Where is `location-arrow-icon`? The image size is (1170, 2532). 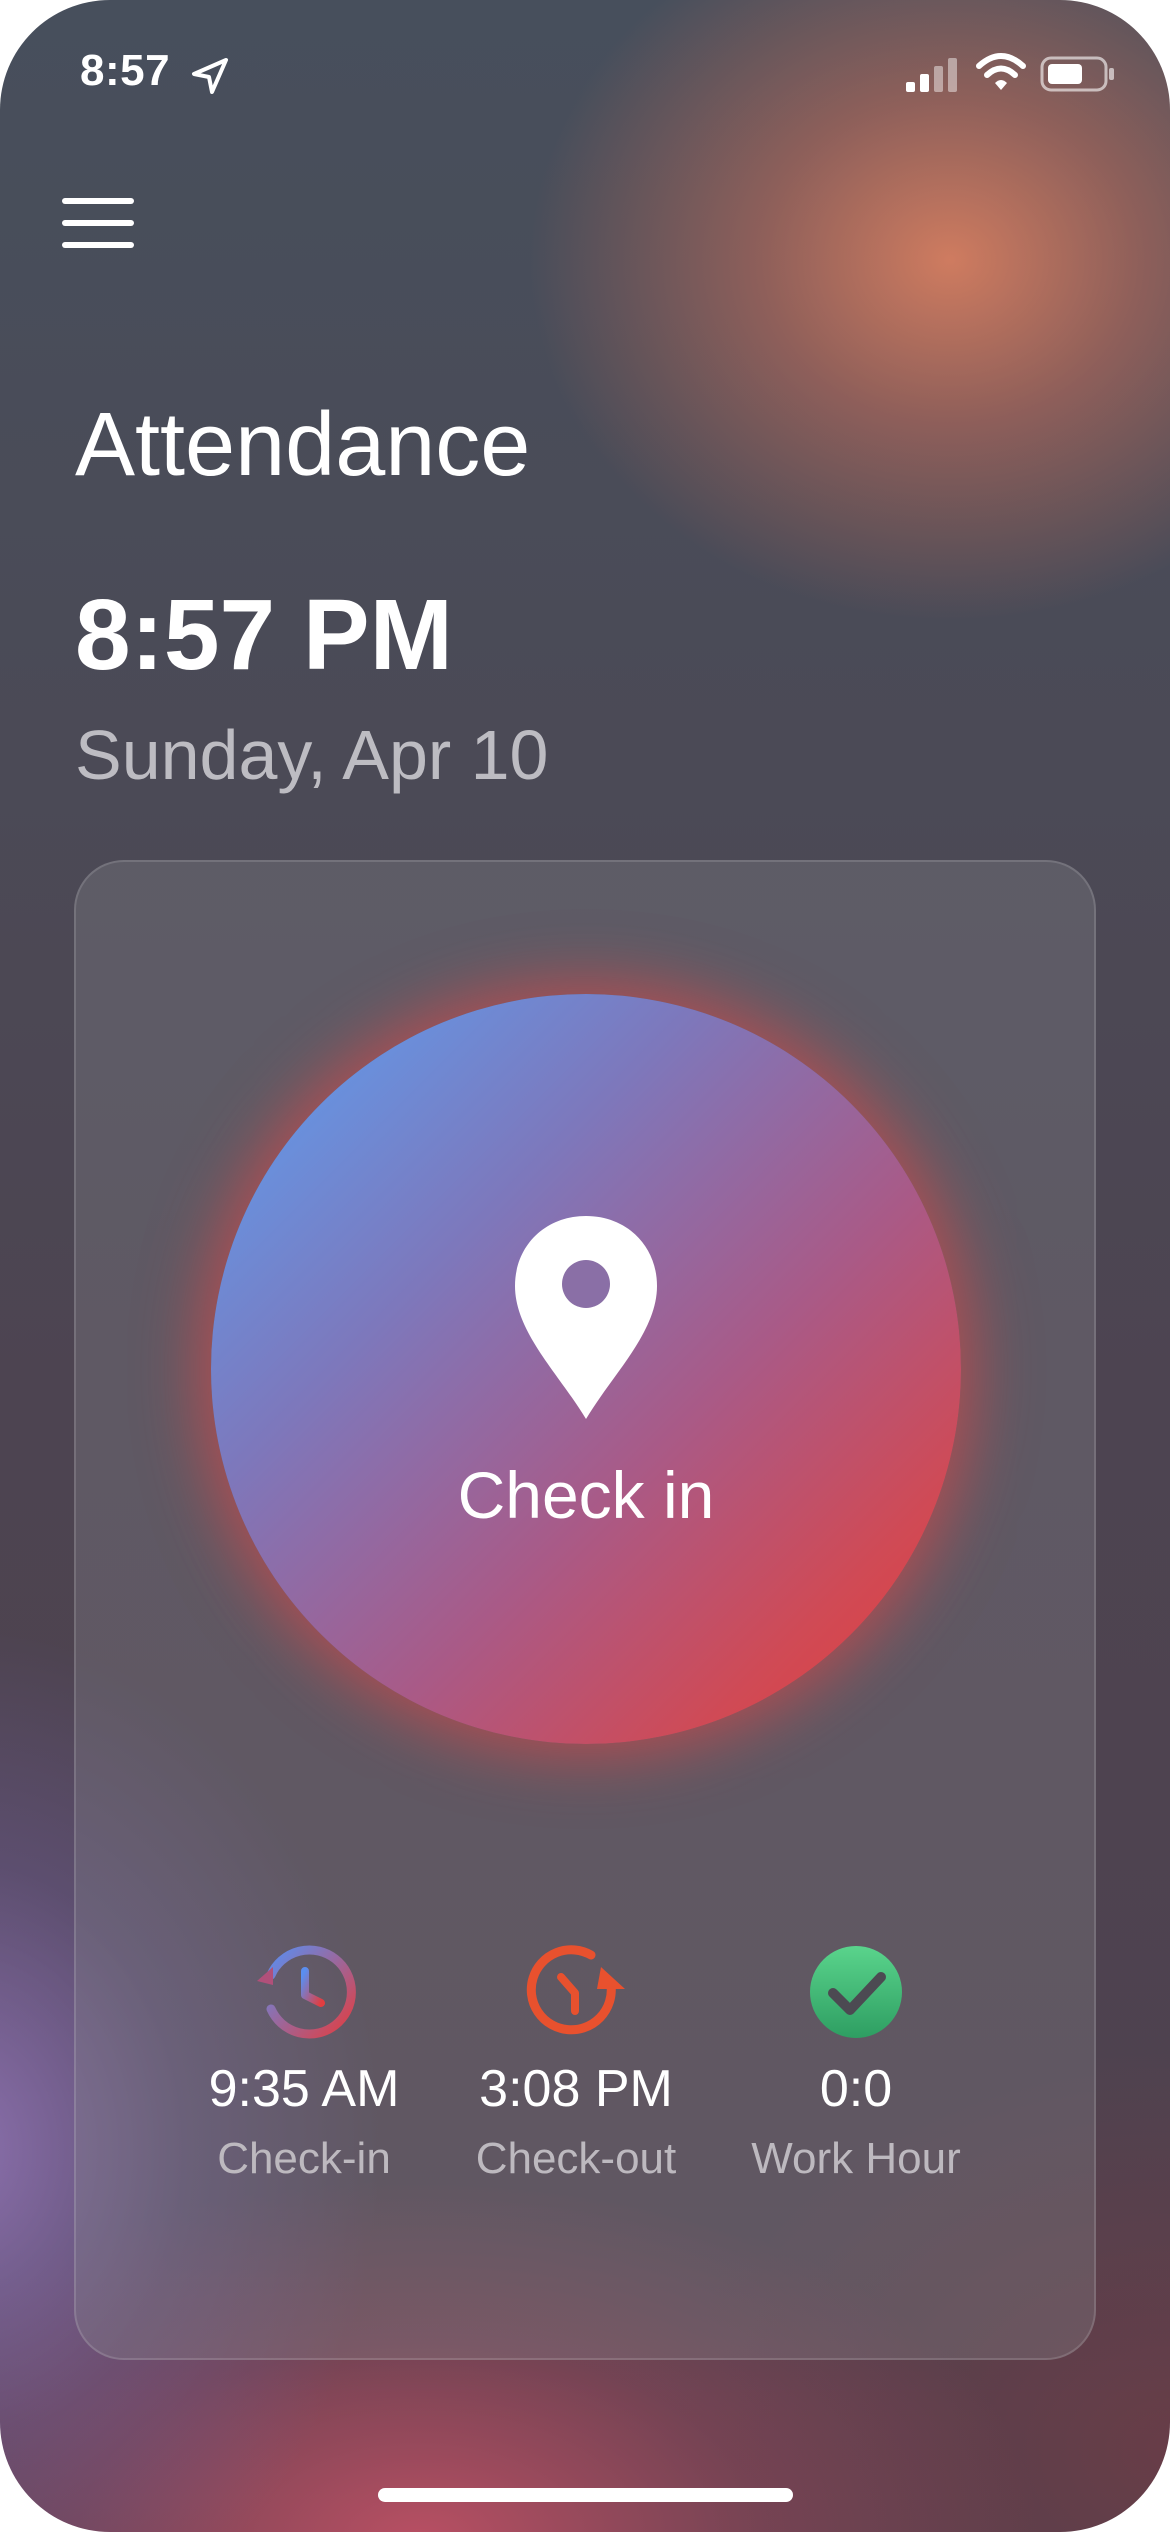 location-arrow-icon is located at coordinates (210, 76).